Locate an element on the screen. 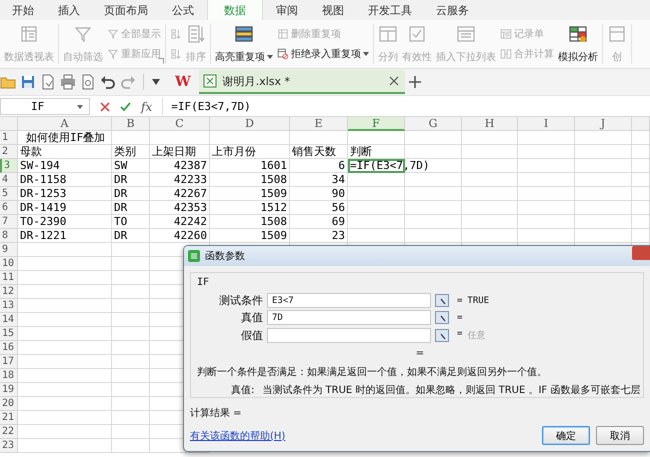  row-header: 11 is located at coordinates (9, 278).